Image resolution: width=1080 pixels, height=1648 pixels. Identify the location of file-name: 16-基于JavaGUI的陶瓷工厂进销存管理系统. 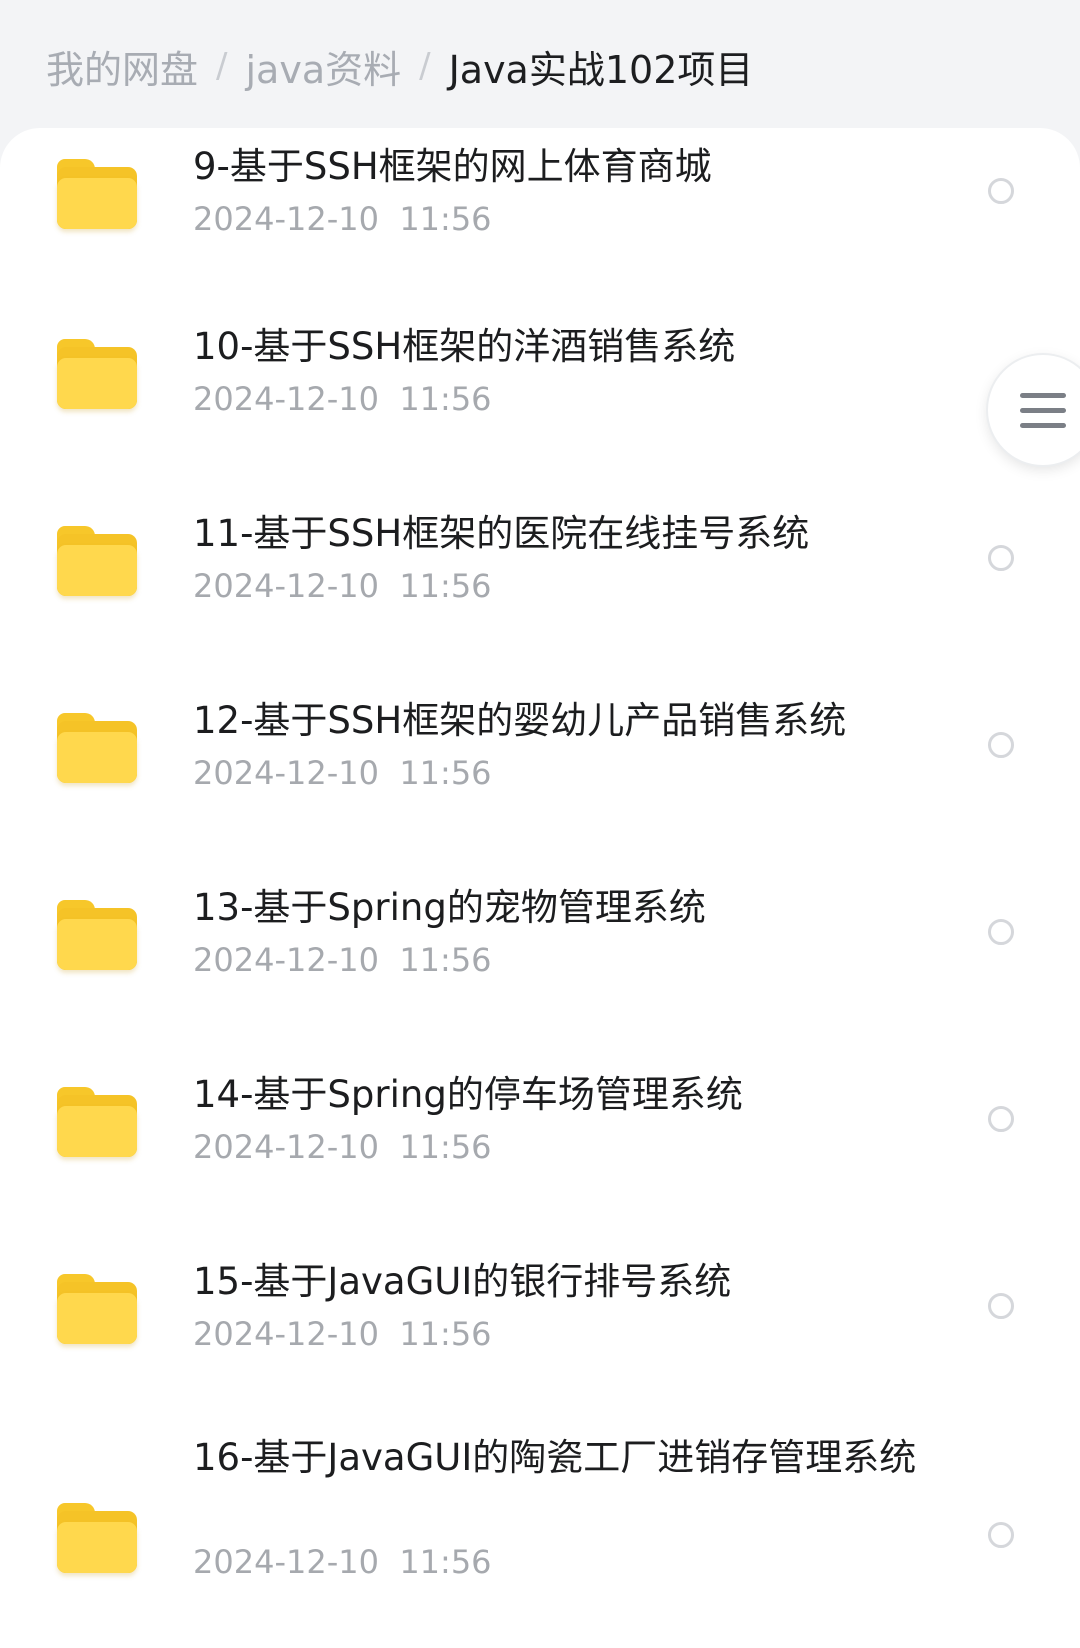
(555, 1457).